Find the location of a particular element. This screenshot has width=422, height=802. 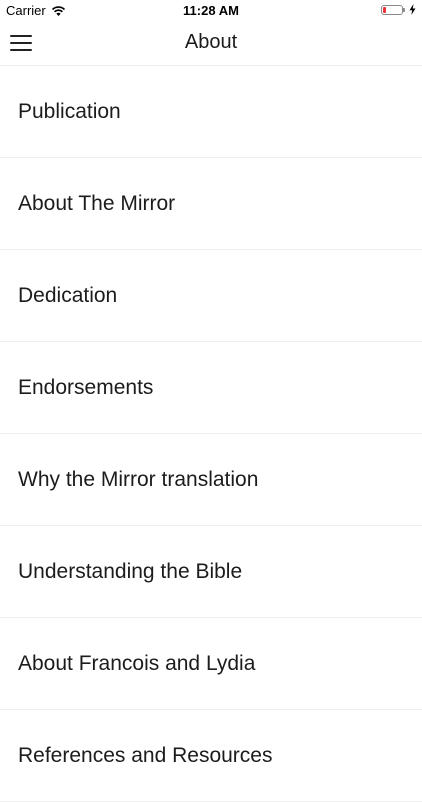

navigation-bar: About is located at coordinates (211, 44).